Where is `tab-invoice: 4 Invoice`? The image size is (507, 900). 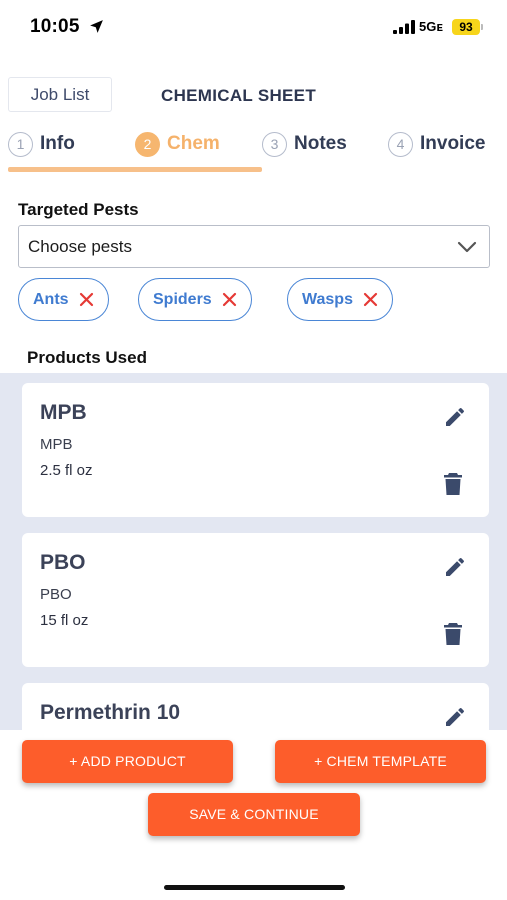
tab-invoice: 4 Invoice is located at coordinates (436, 144).